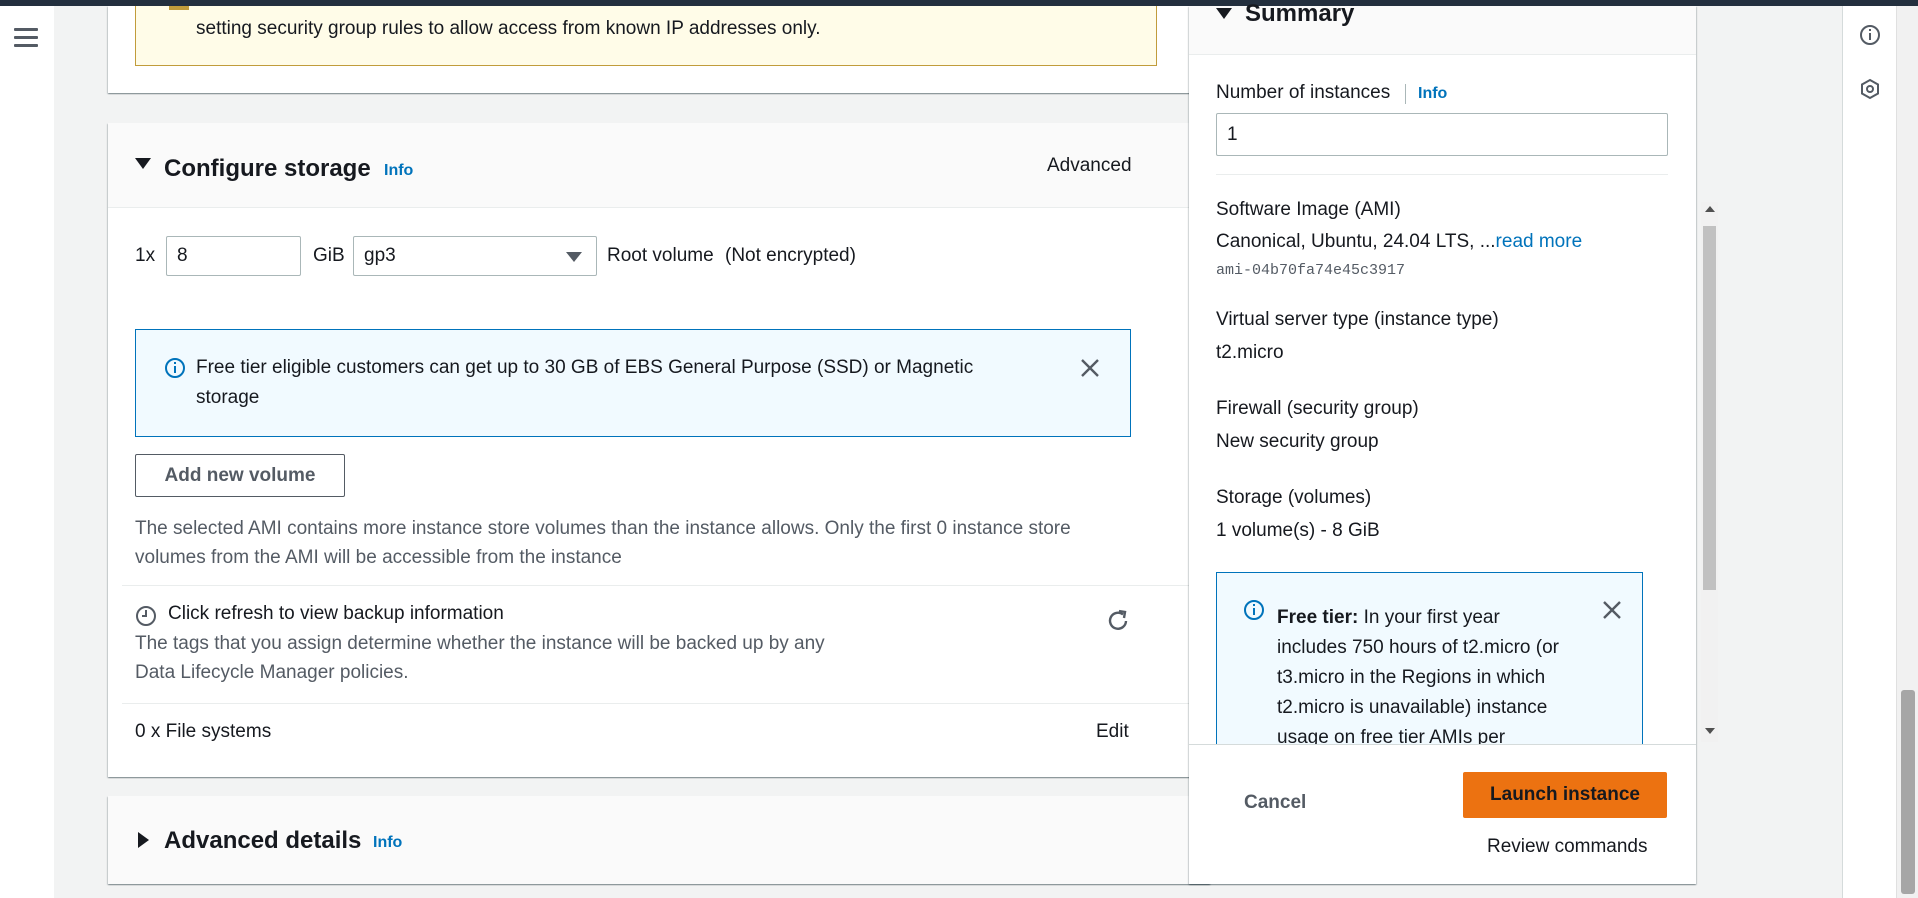  I want to click on warning-icon, so click(179, 8).